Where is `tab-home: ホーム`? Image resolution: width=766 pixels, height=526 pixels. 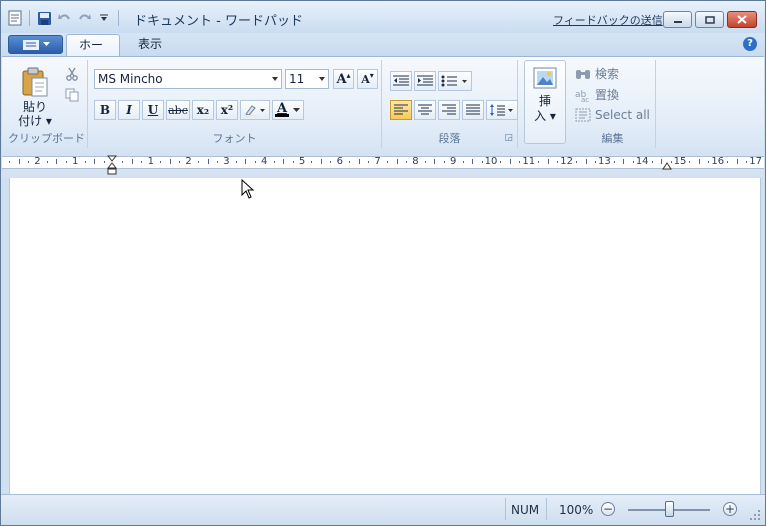 tab-home: ホーム is located at coordinates (93, 53).